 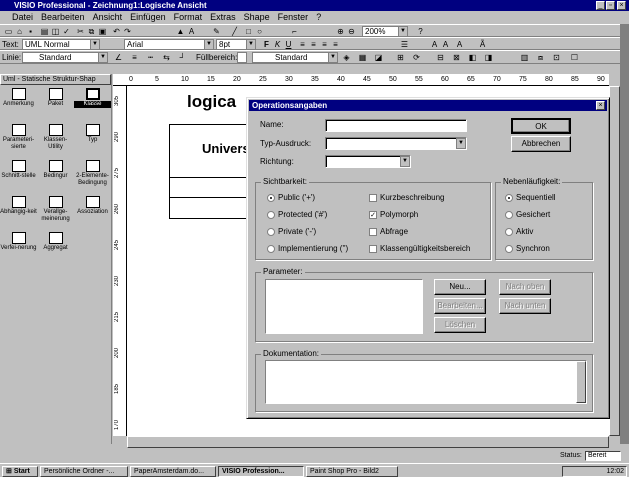 I want to click on concurrency-option-3: Synchron, so click(x=527, y=249).